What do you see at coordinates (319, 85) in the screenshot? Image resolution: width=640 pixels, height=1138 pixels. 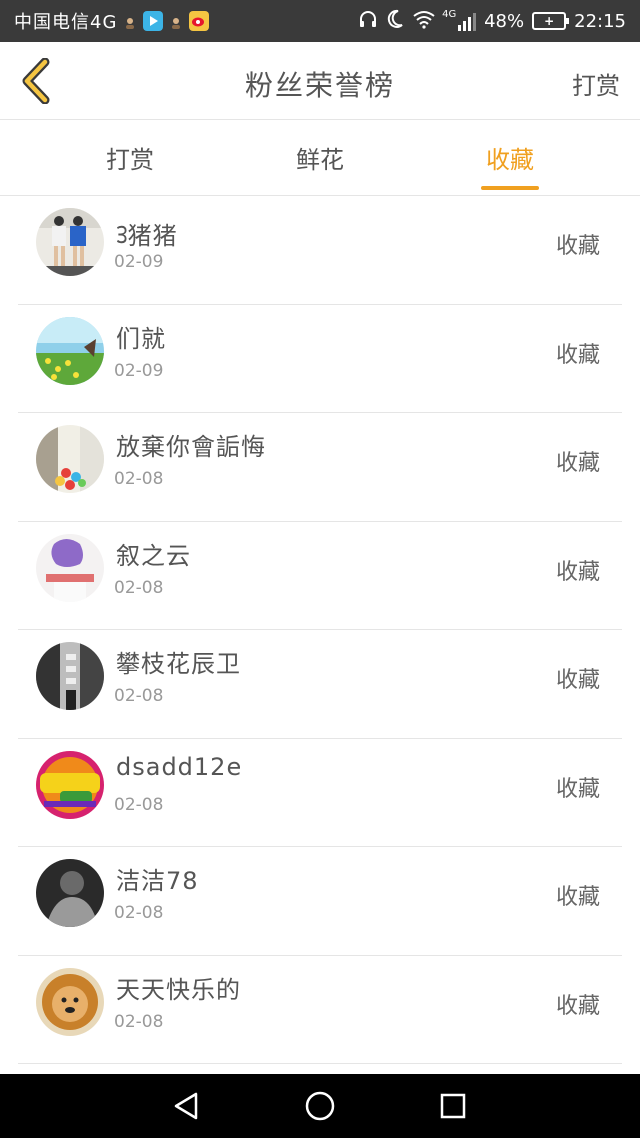 I see `page-title: 粉丝荣誉榜` at bounding box center [319, 85].